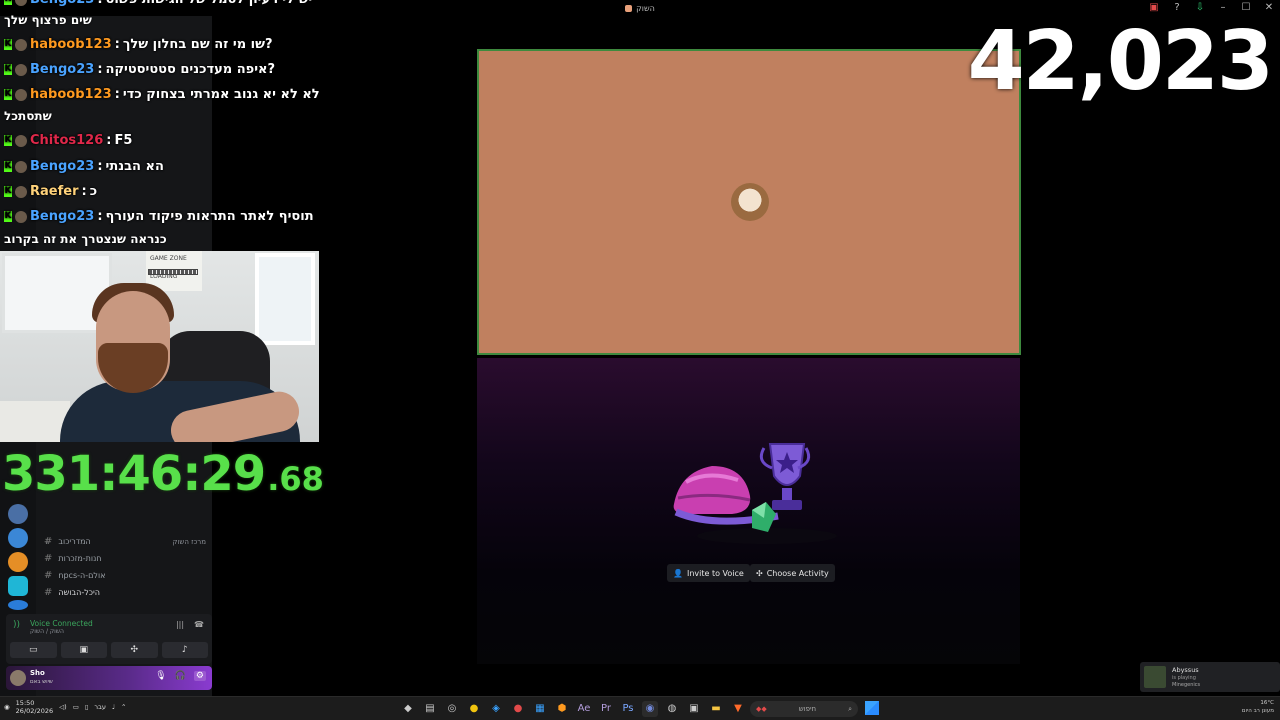  What do you see at coordinates (119, 541) in the screenshot?
I see `channel-item: המדריכוב #` at bounding box center [119, 541].